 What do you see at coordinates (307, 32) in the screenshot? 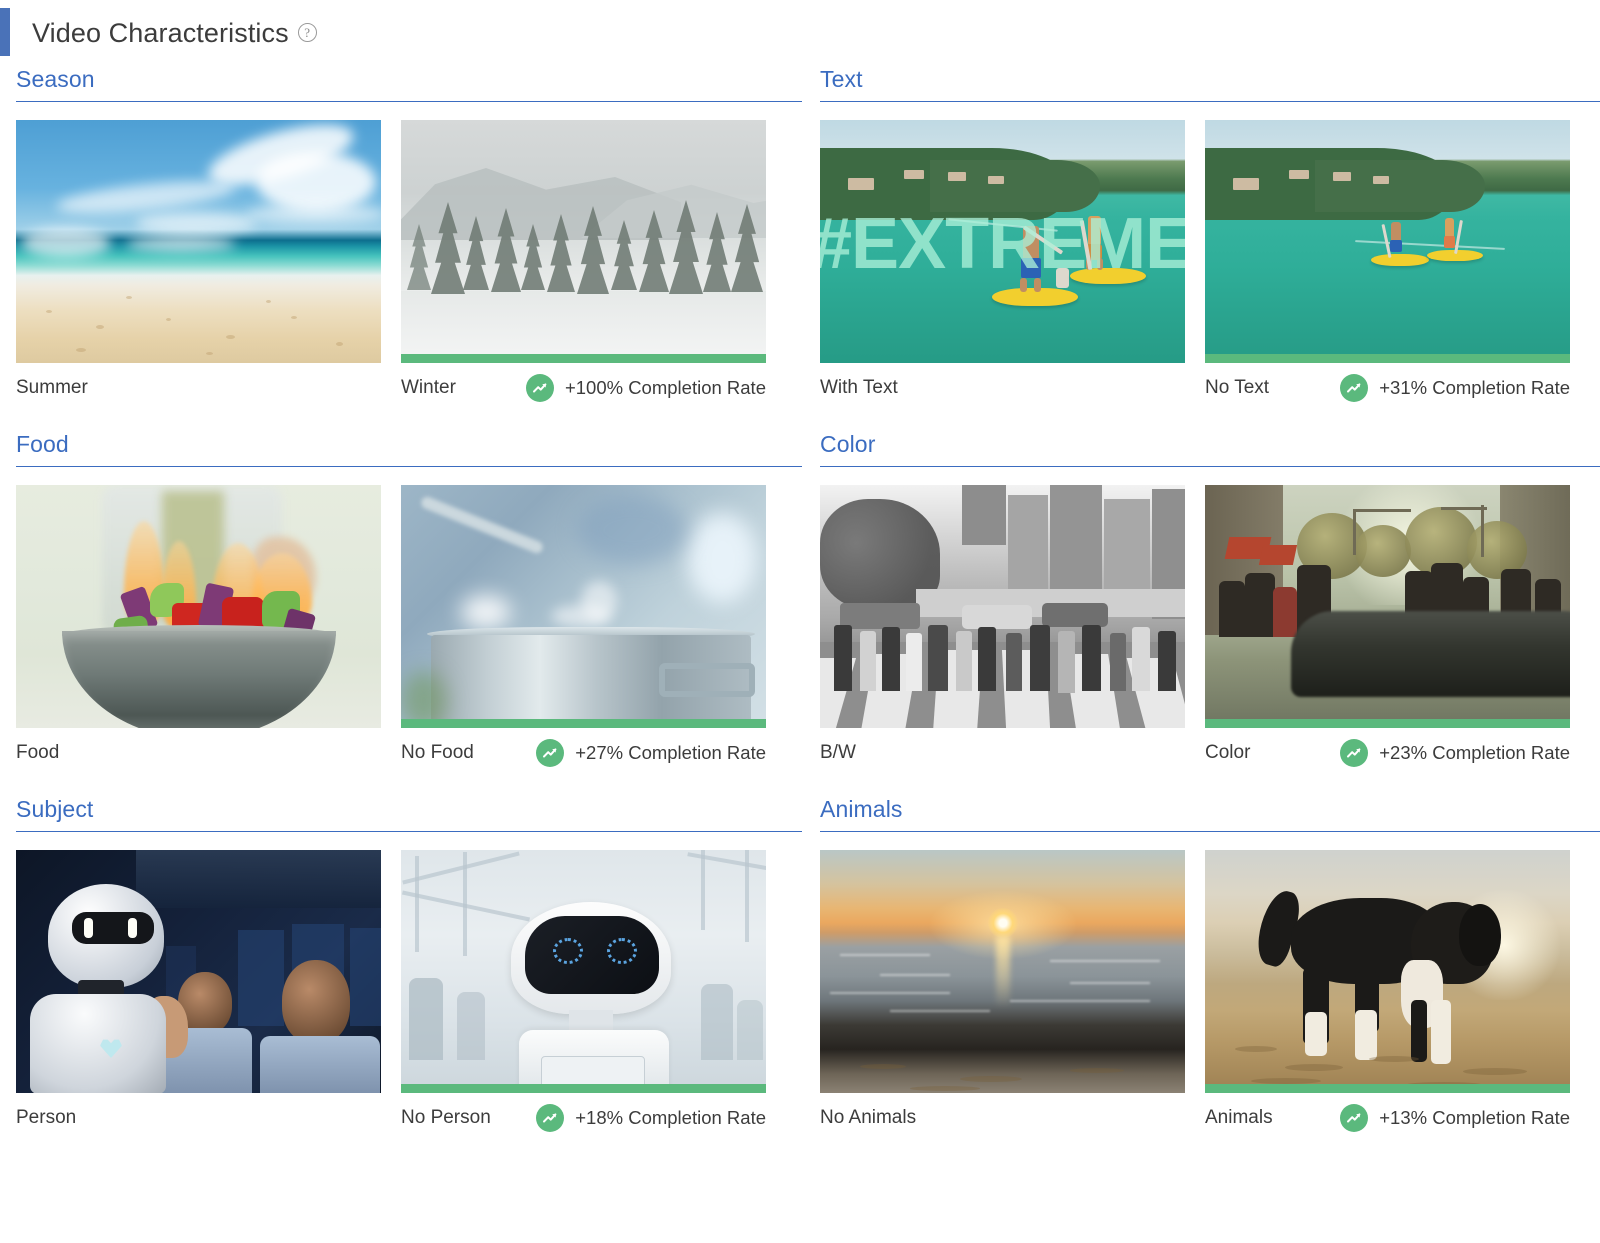
I see `question-mark-icon: ?` at bounding box center [307, 32].